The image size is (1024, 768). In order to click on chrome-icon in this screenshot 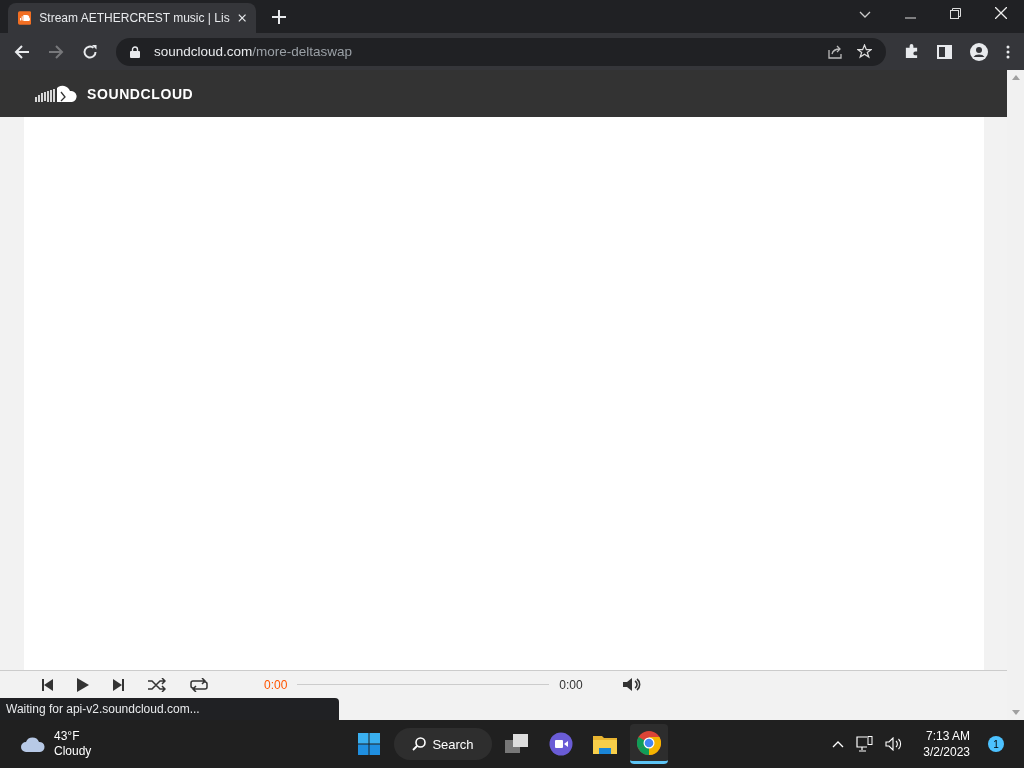, I will do `click(649, 742)`.